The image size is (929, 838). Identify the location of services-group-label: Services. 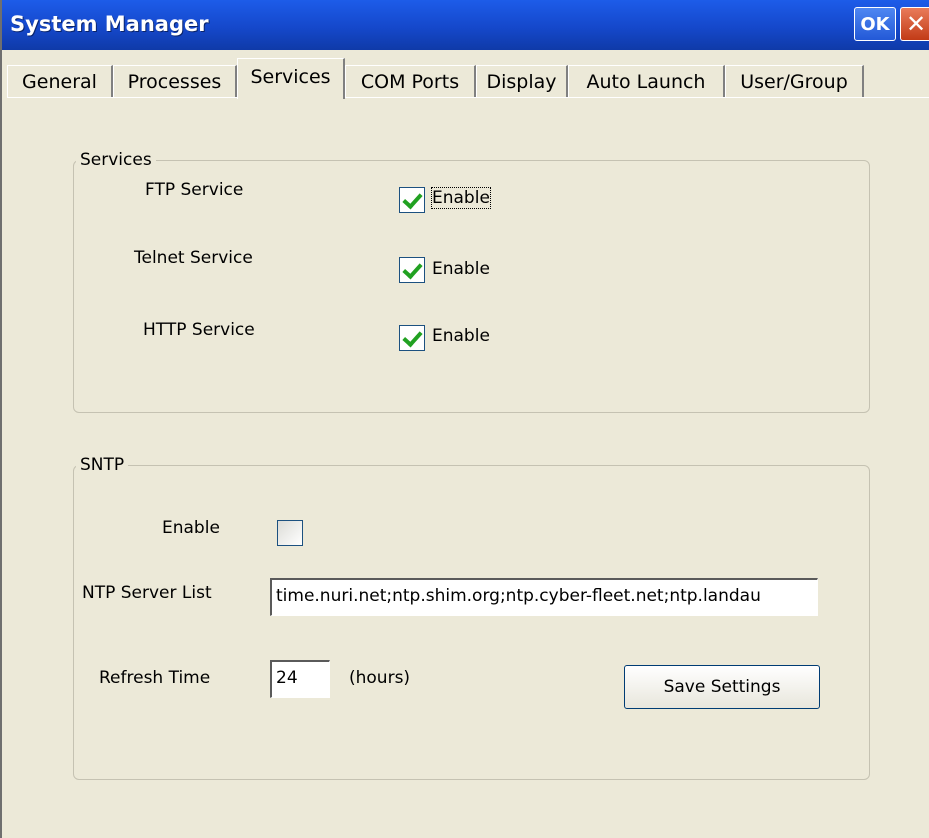
(116, 160).